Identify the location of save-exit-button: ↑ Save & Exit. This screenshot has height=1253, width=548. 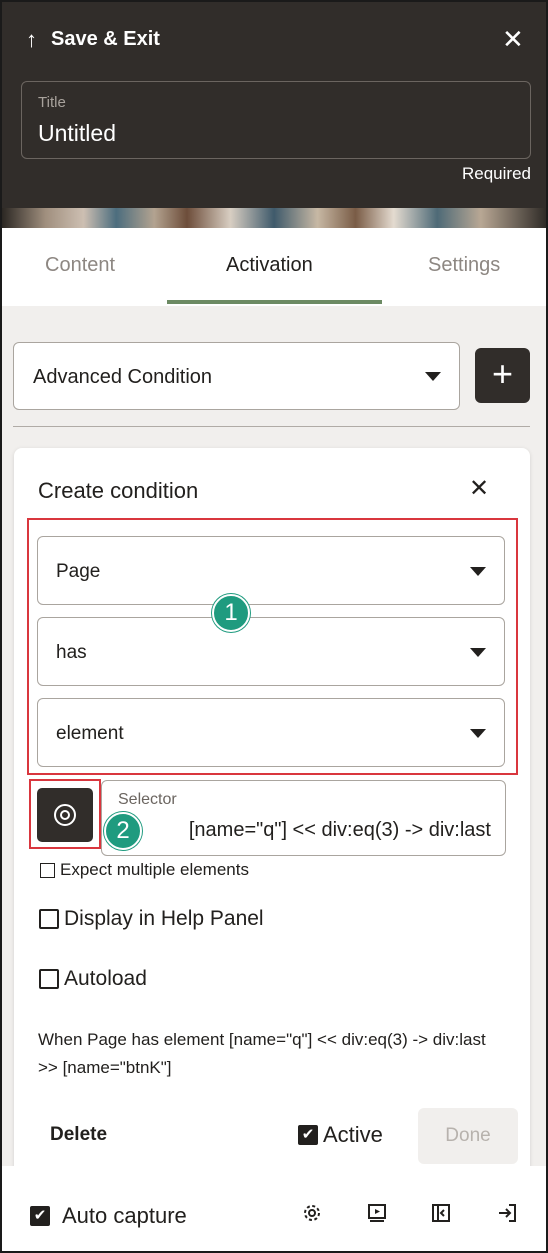
(93, 39).